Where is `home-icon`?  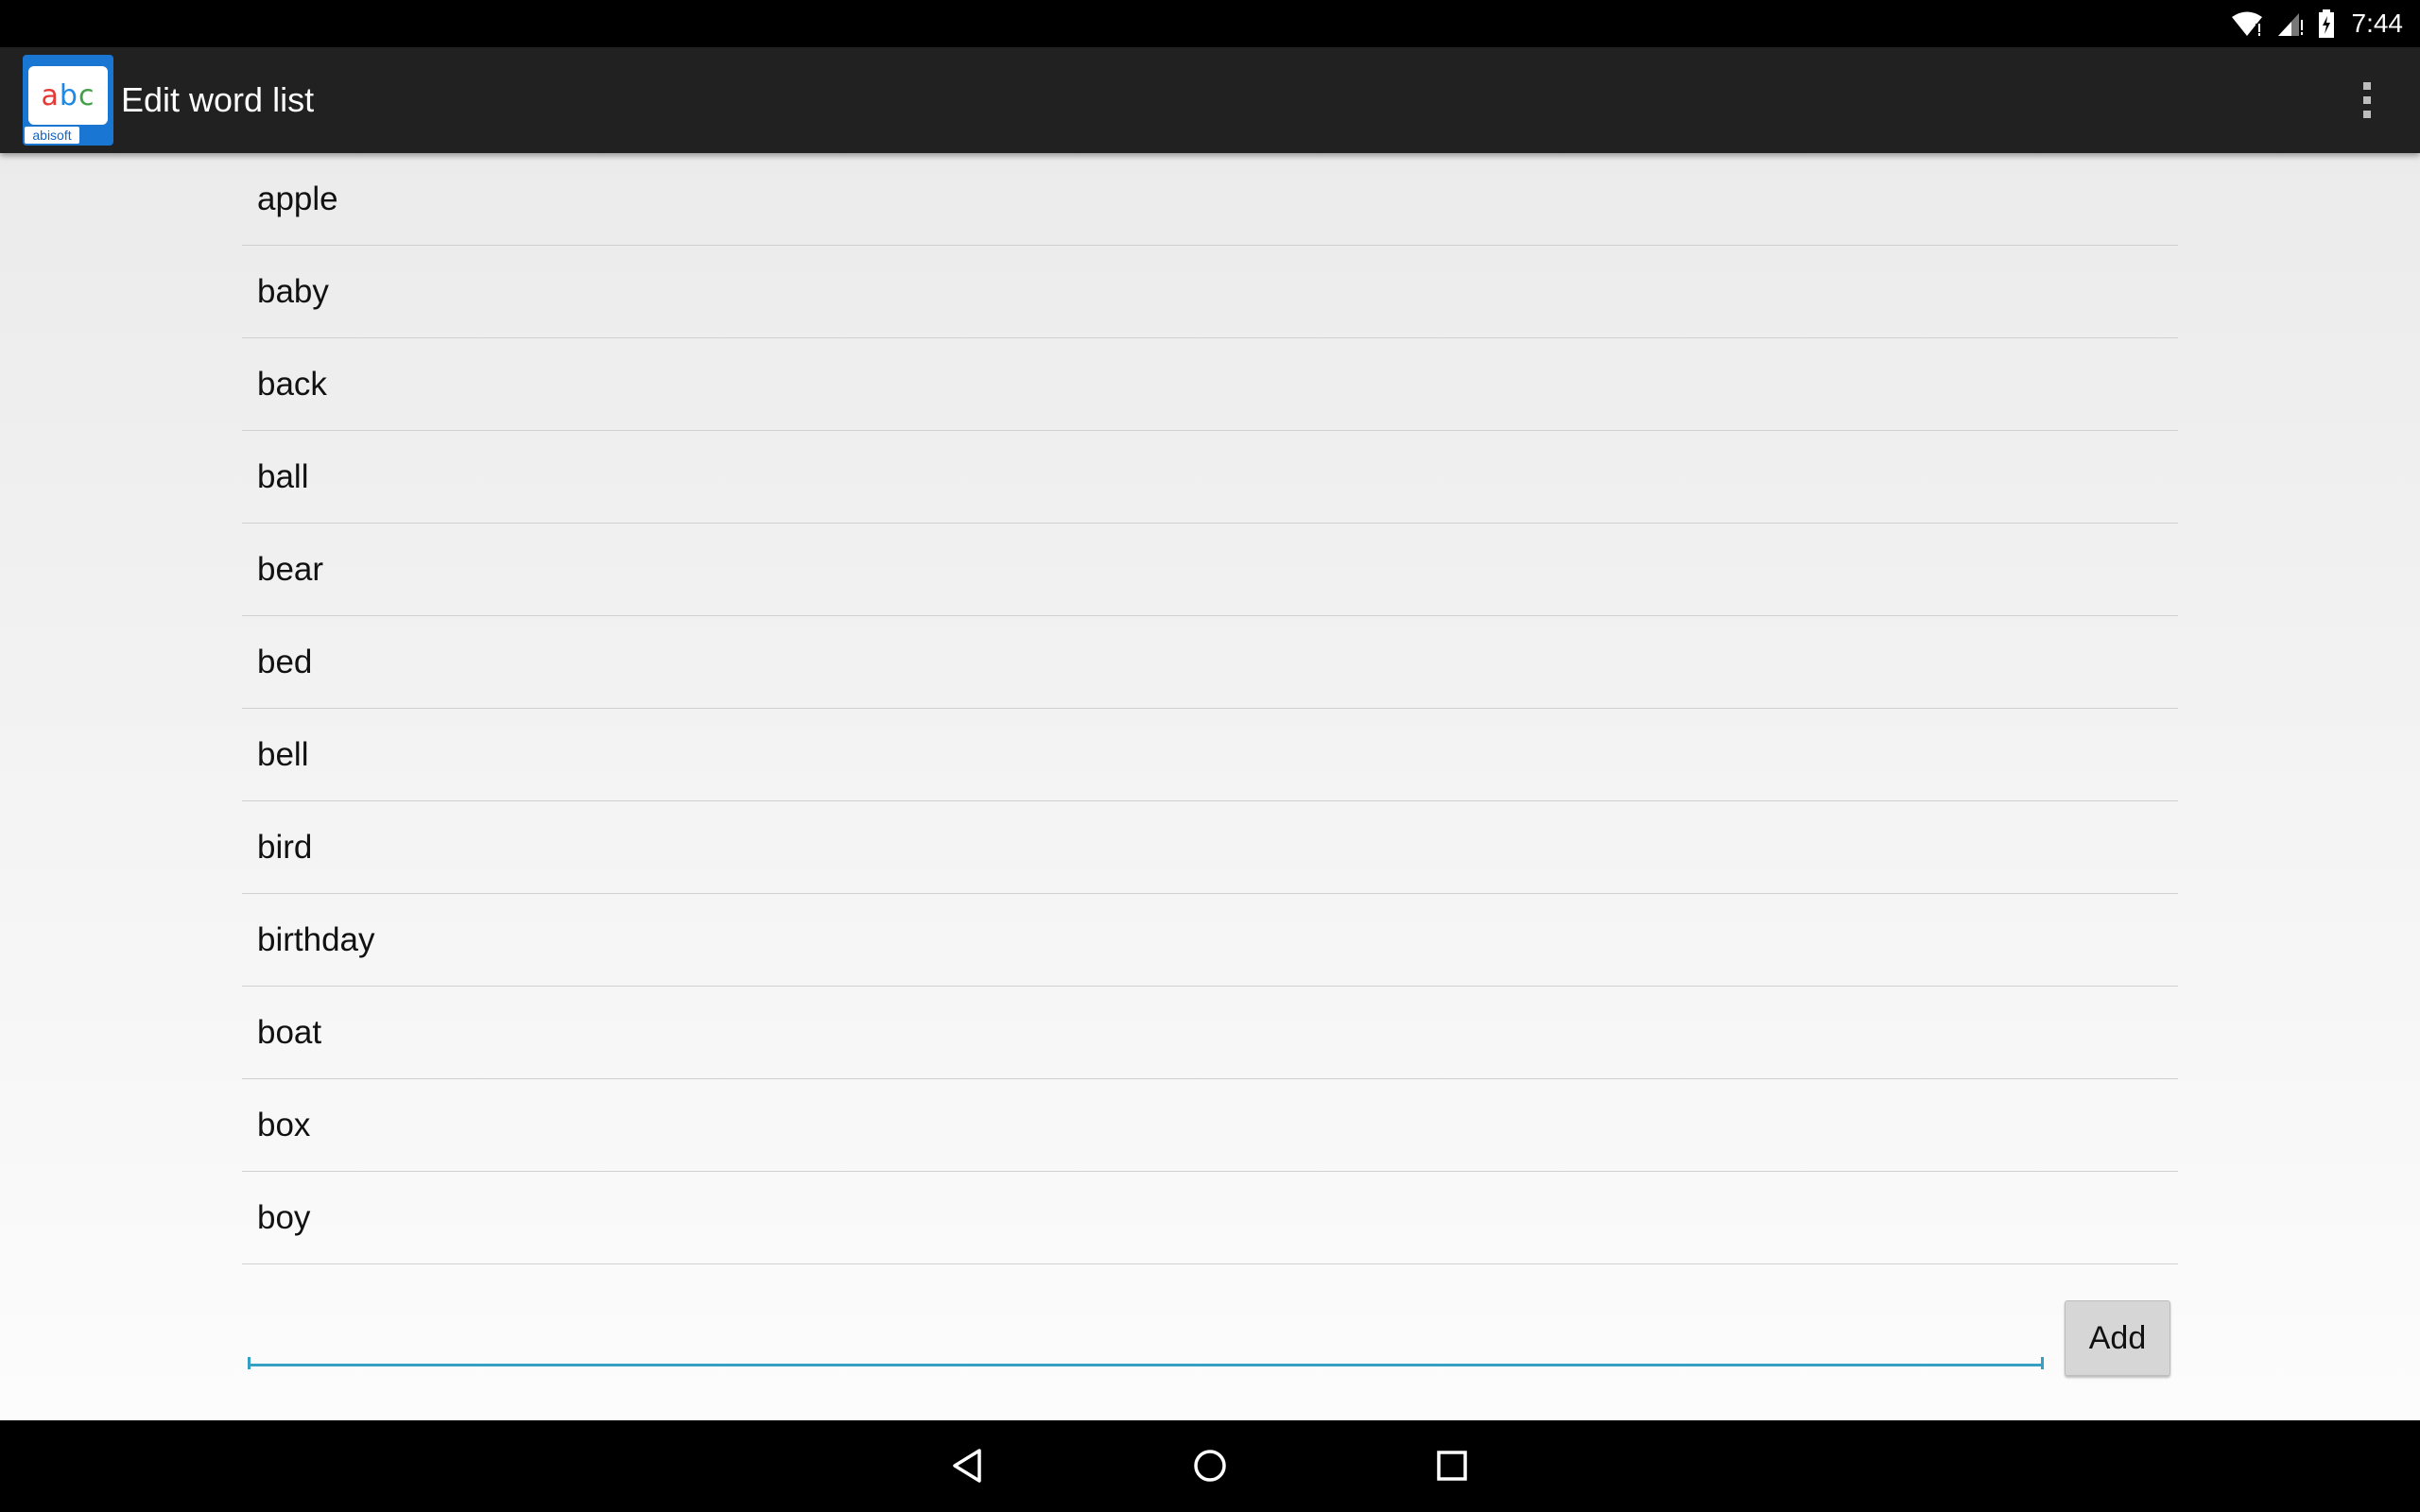 home-icon is located at coordinates (1210, 1466).